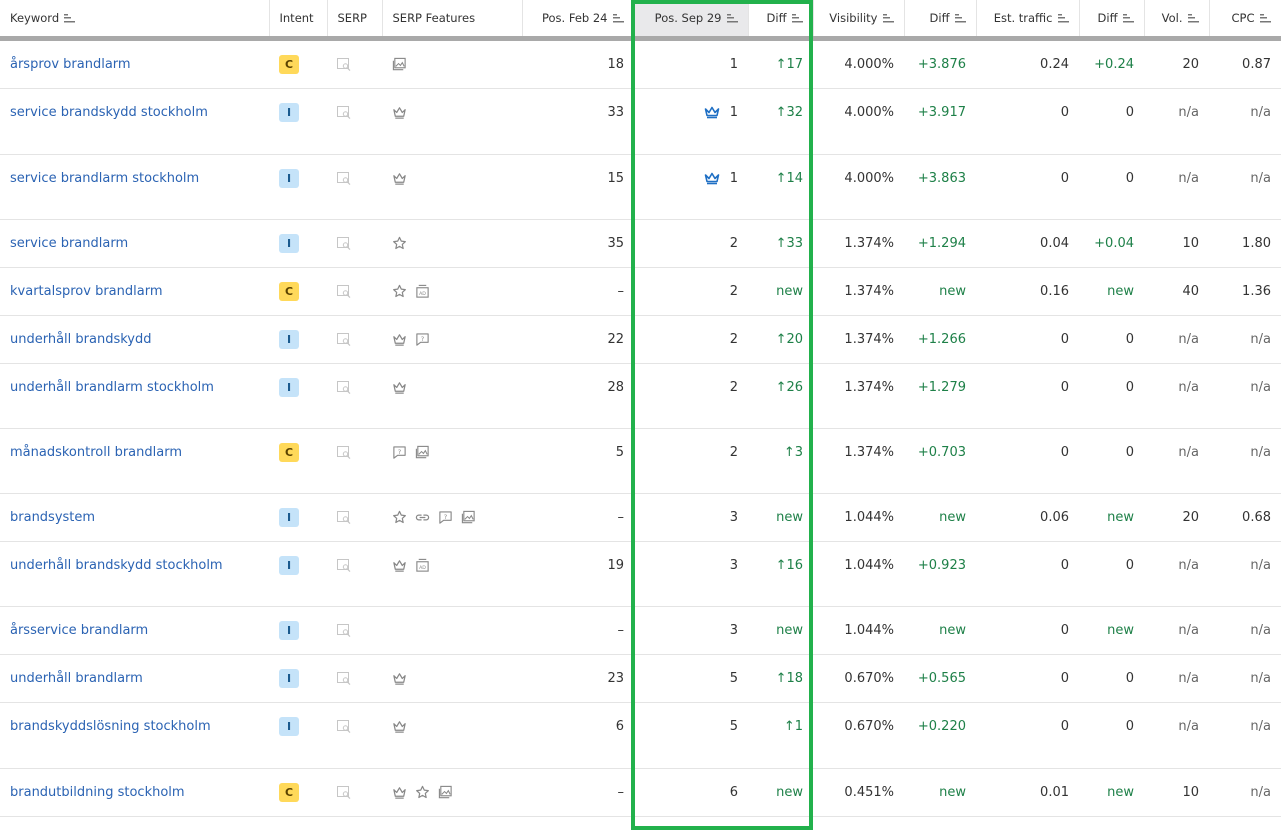  I want to click on visibility-cell: 0.451%, so click(858, 792).